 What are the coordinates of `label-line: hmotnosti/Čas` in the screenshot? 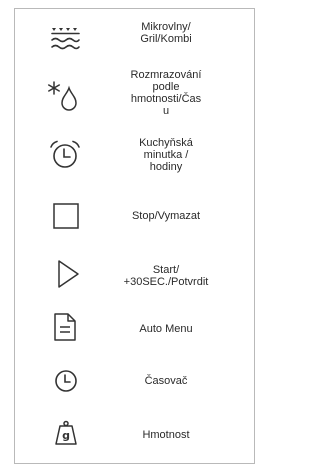 It's located at (166, 99).